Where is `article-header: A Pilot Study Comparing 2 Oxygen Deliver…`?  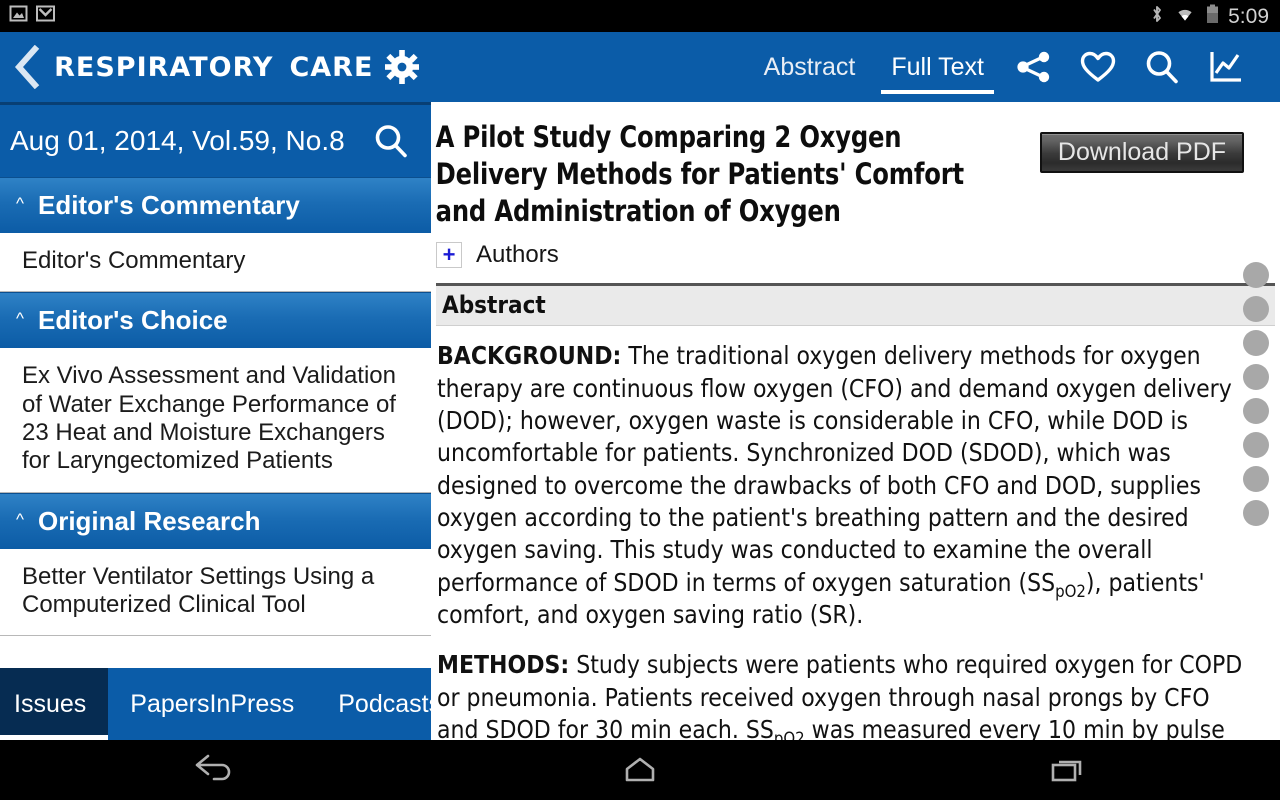 article-header: A Pilot Study Comparing 2 Oxygen Deliver… is located at coordinates (855, 167).